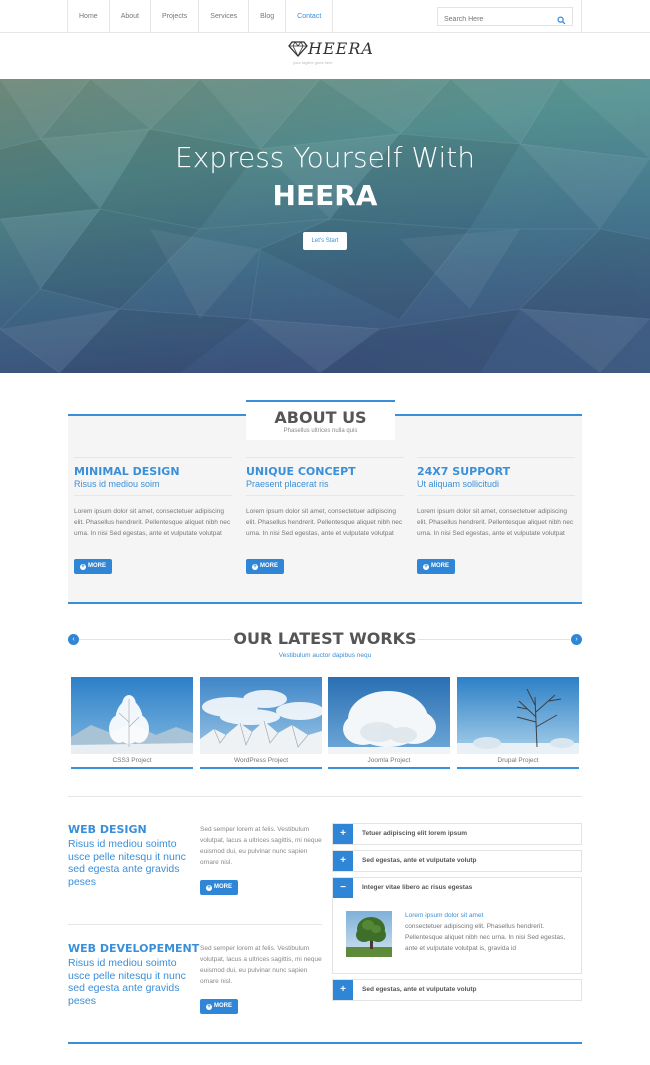  Describe the element at coordinates (464, 471) in the screenshot. I see `feature-title: 24X7 SUPPORT` at that location.